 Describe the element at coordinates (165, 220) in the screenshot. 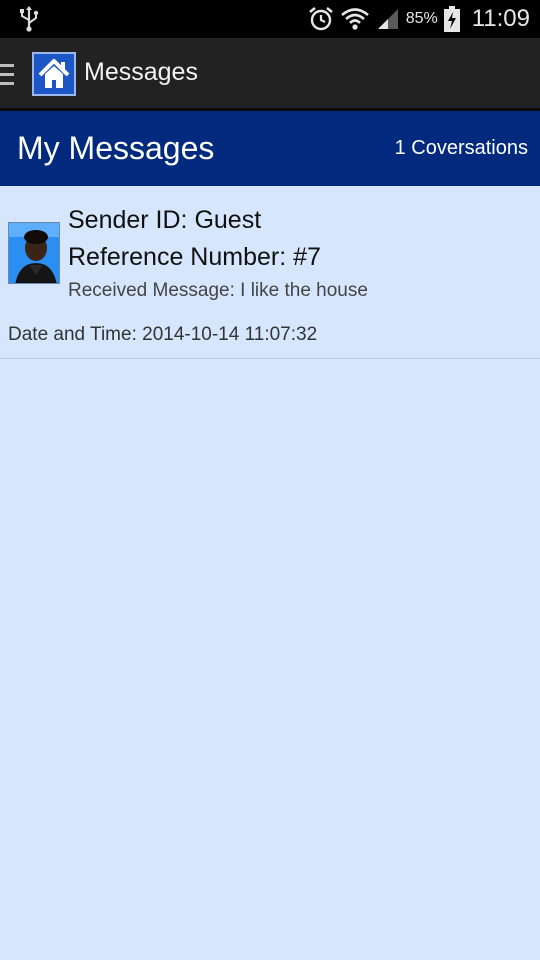

I see `sender-id: Sender ID: Guest` at that location.